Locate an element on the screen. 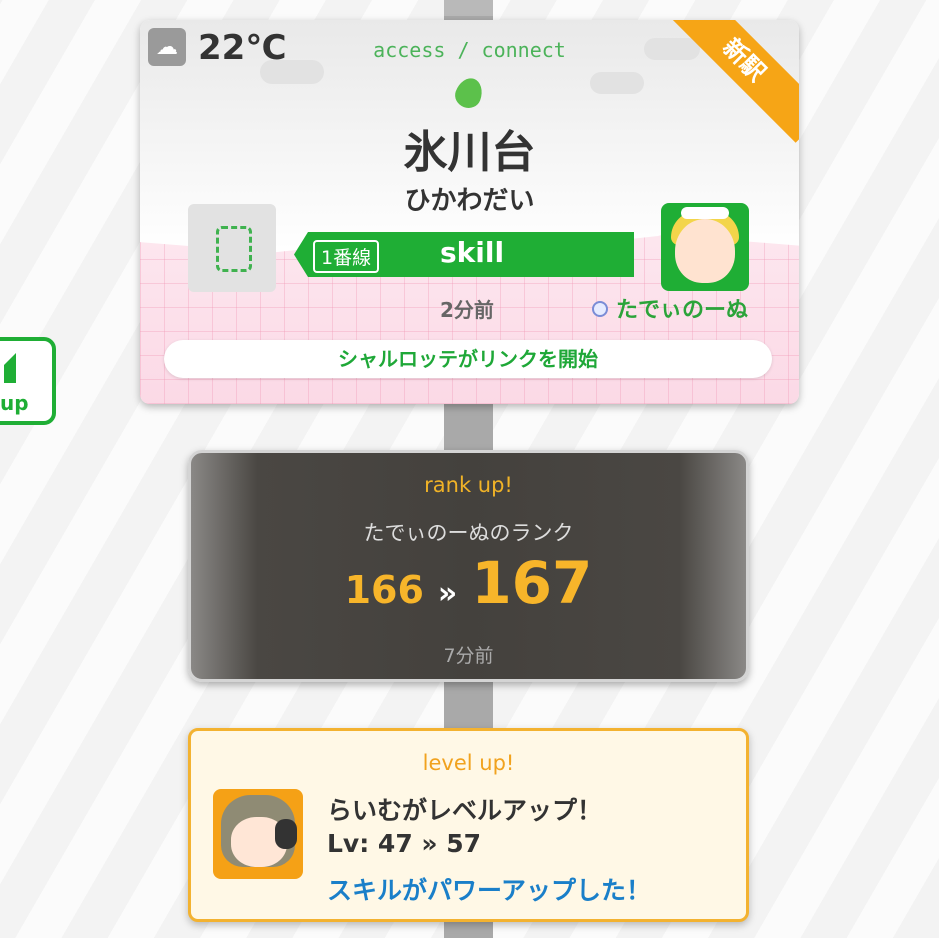 This screenshot has width=939, height=938. level-up-title: level up! is located at coordinates (468, 763).